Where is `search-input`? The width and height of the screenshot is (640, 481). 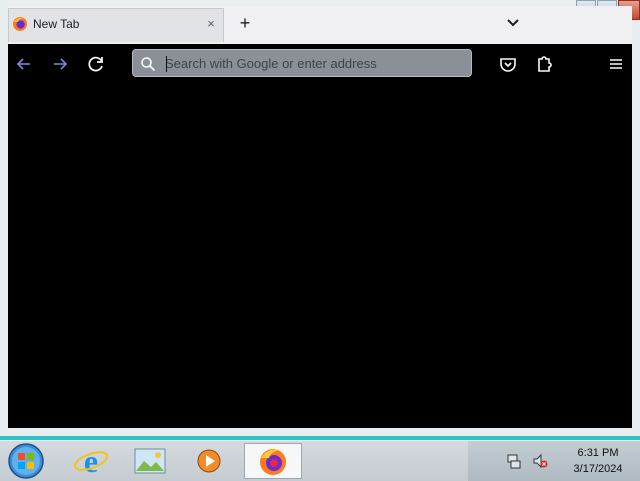
search-input is located at coordinates (315, 63).